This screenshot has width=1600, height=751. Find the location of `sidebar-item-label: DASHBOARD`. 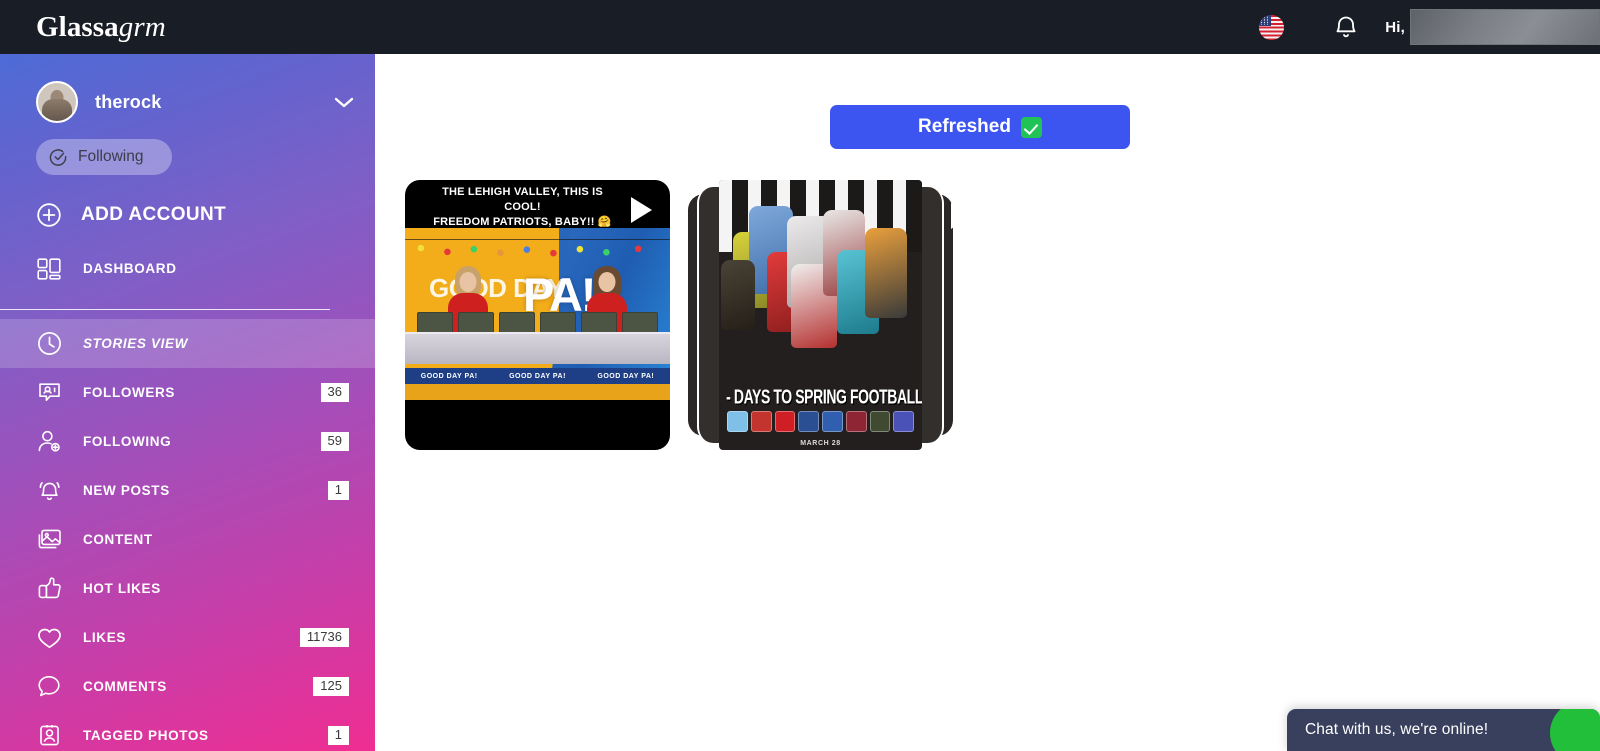

sidebar-item-label: DASHBOARD is located at coordinates (130, 268).